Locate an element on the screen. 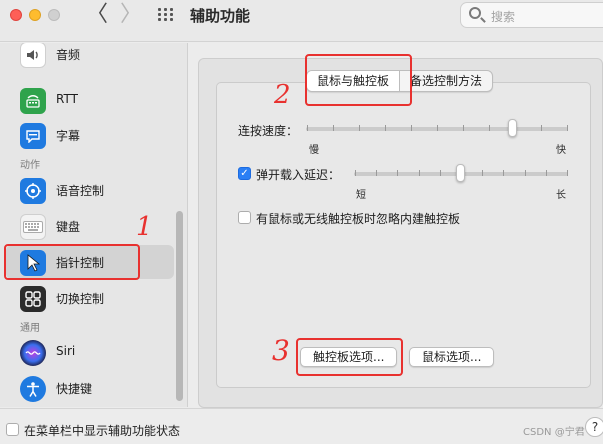 The image size is (603, 444). sidebar-item-switch-control: 切换控制 is located at coordinates (90, 298).